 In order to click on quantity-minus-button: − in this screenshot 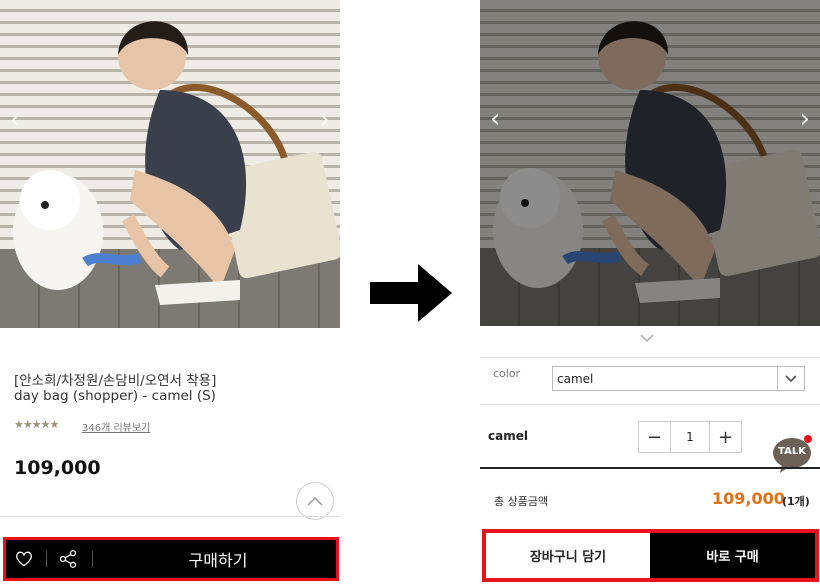, I will do `click(654, 437)`.